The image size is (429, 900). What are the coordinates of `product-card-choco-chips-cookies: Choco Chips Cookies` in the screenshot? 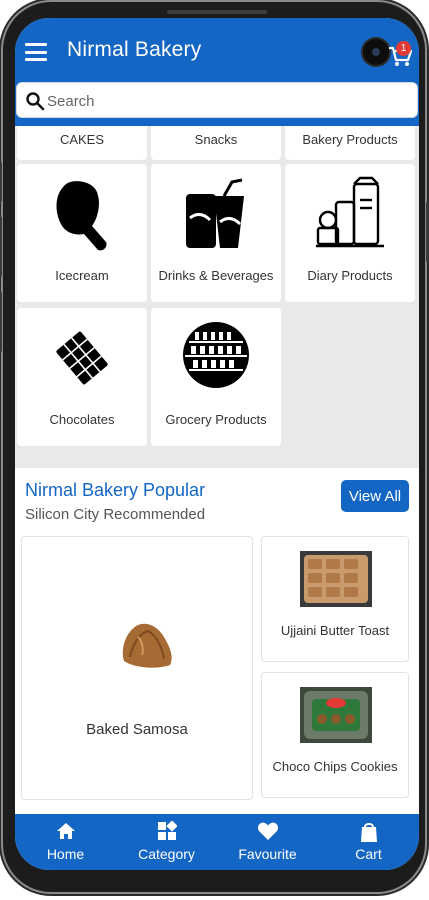 It's located at (335, 735).